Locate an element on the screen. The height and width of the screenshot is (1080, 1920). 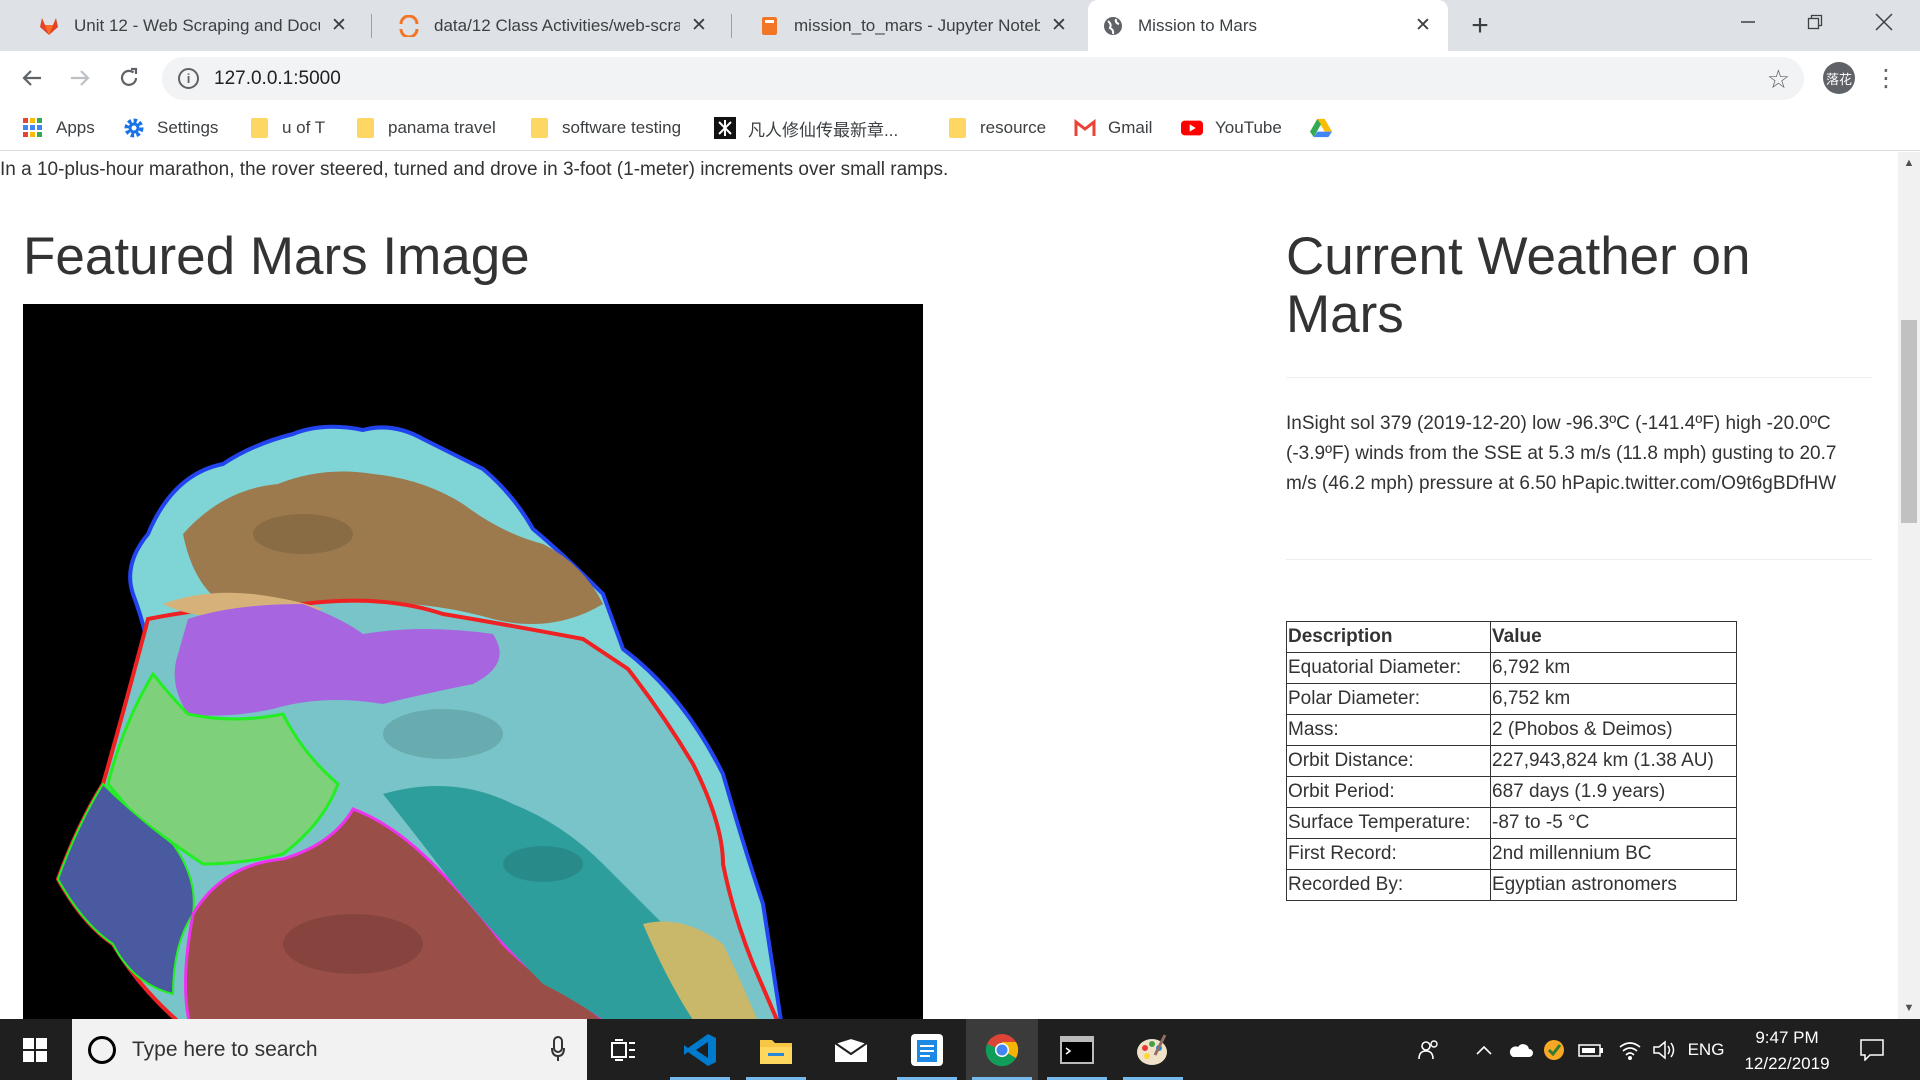
tab-jupyter-notebook: mission_to_mars - Jupyter Notebook ✕ is located at coordinates (914, 25).